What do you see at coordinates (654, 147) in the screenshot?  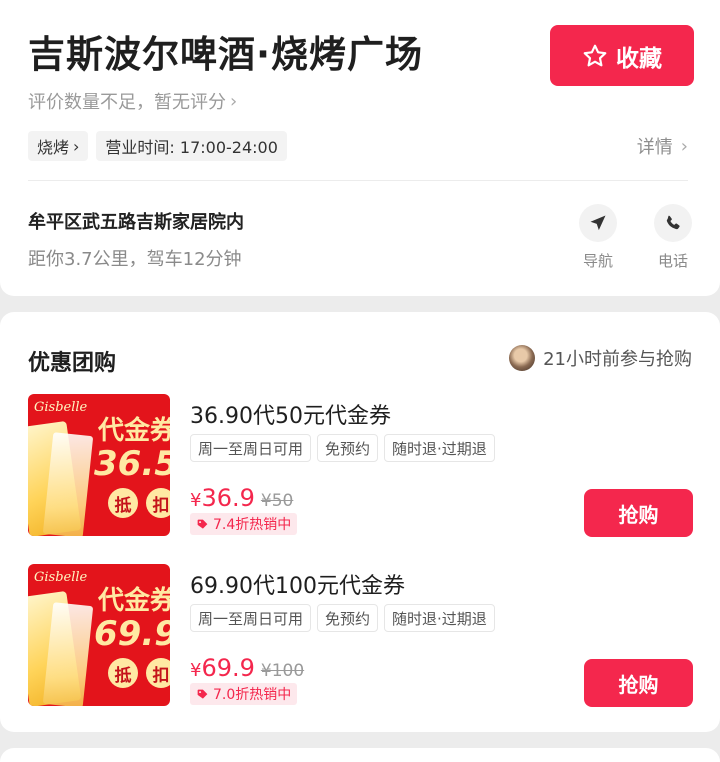 I see `detail-label: 详情` at bounding box center [654, 147].